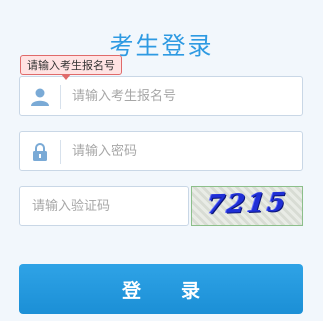  I want to click on captcha-input, so click(107, 206).